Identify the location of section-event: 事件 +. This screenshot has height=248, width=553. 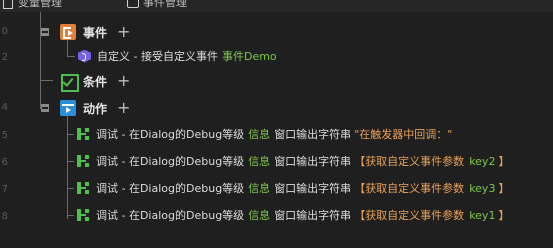
(95, 32).